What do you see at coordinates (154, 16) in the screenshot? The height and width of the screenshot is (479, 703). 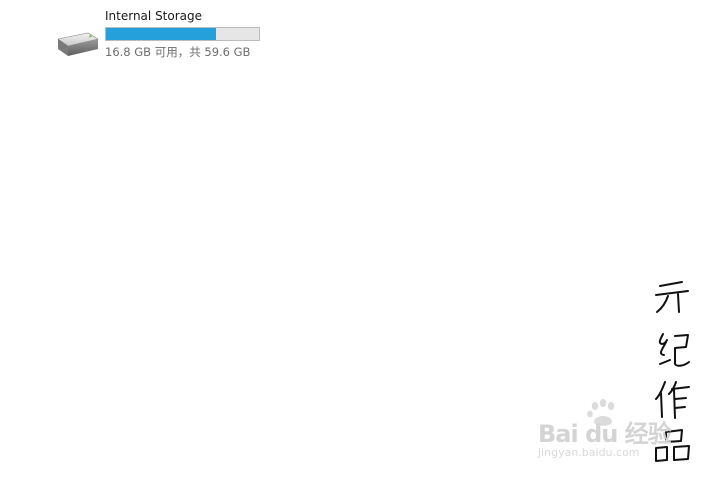 I see `drive-name: Internal Storage` at bounding box center [154, 16].